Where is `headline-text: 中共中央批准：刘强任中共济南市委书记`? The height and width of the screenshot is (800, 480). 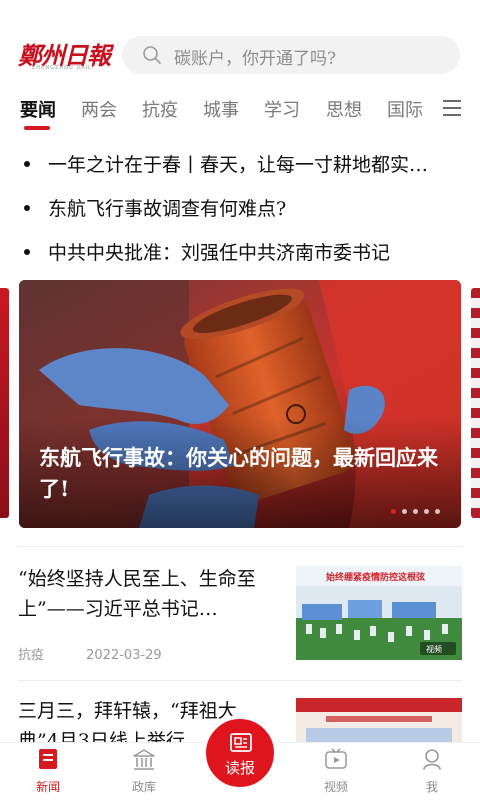 headline-text: 中共中央批准：刘强任中共济南市委书记 is located at coordinates (219, 253).